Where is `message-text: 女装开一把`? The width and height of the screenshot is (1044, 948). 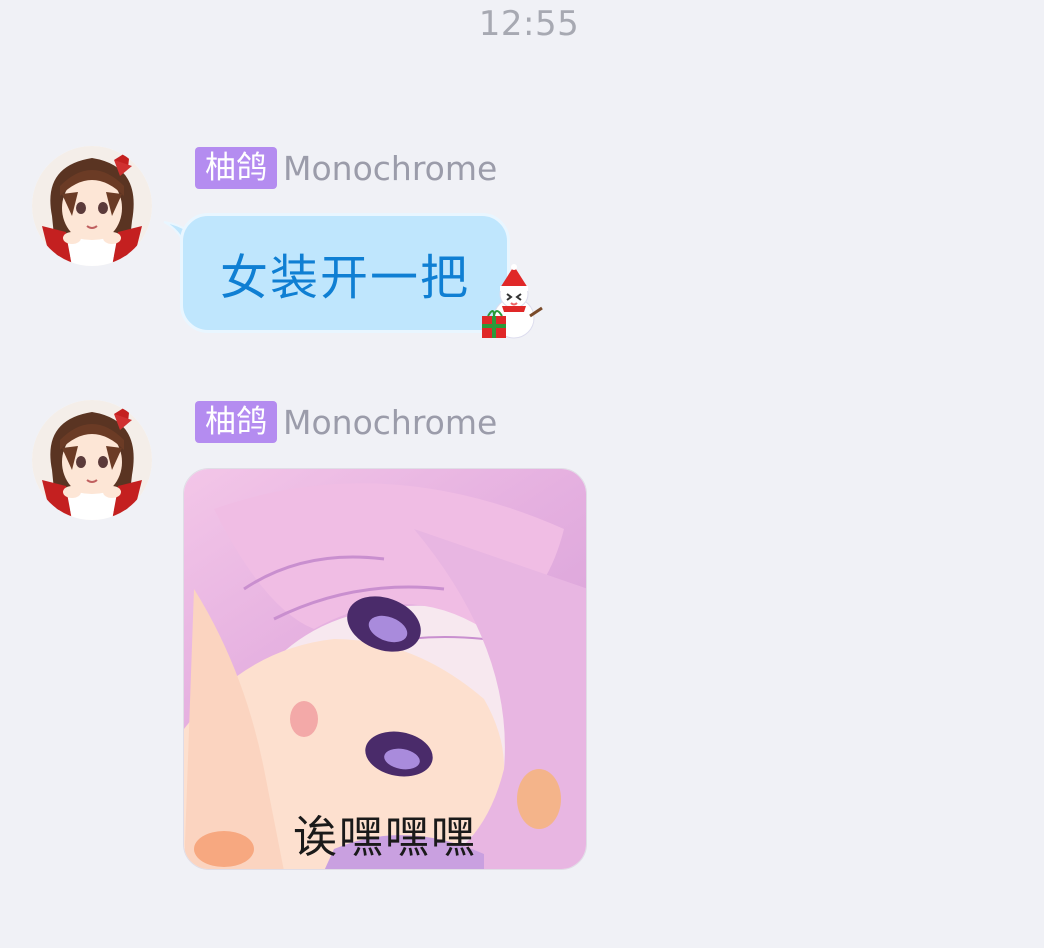
message-text: 女装开一把 is located at coordinates (344, 278).